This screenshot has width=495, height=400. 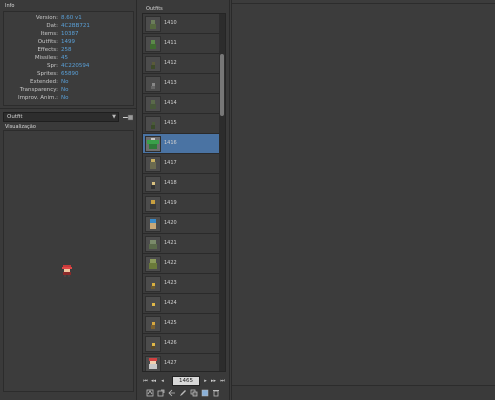 What do you see at coordinates (170, 363) in the screenshot?
I see `outfit-id: 1427` at bounding box center [170, 363].